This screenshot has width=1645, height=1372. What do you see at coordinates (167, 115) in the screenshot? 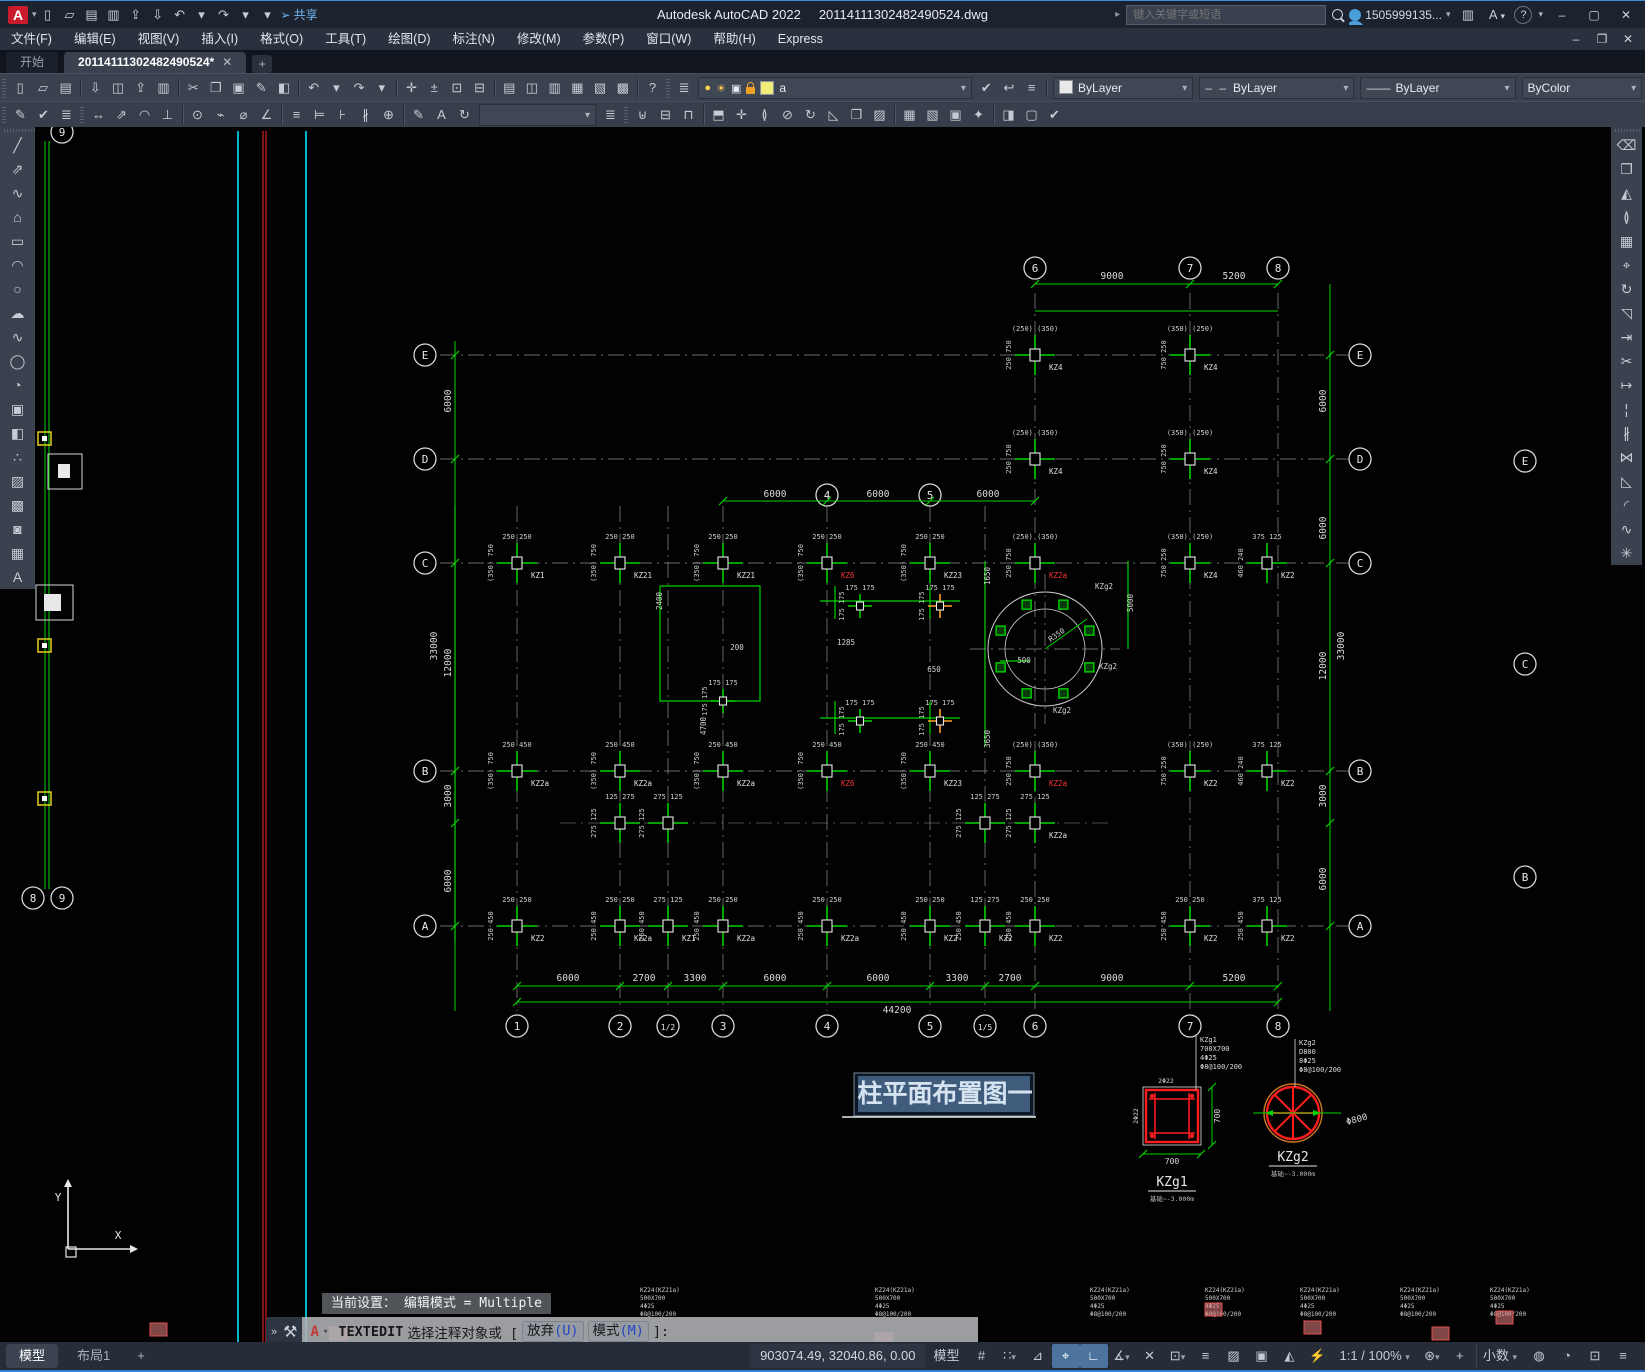
I see `dim-ordinate-icon: ⊥` at bounding box center [167, 115].